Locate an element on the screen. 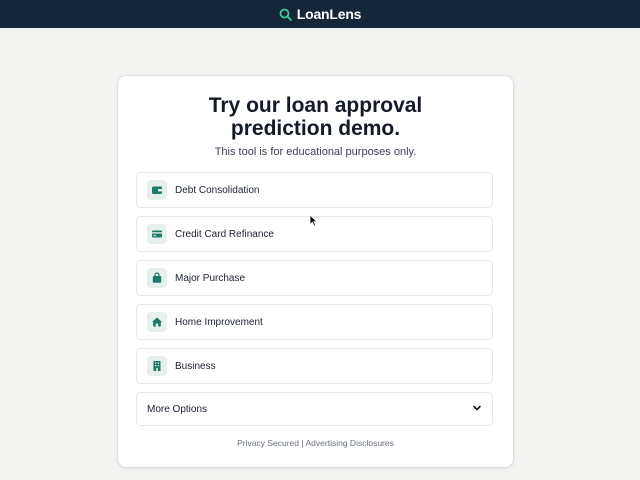 The width and height of the screenshot is (640, 480). page-title: Try our loan approval prediction demo. is located at coordinates (315, 117).